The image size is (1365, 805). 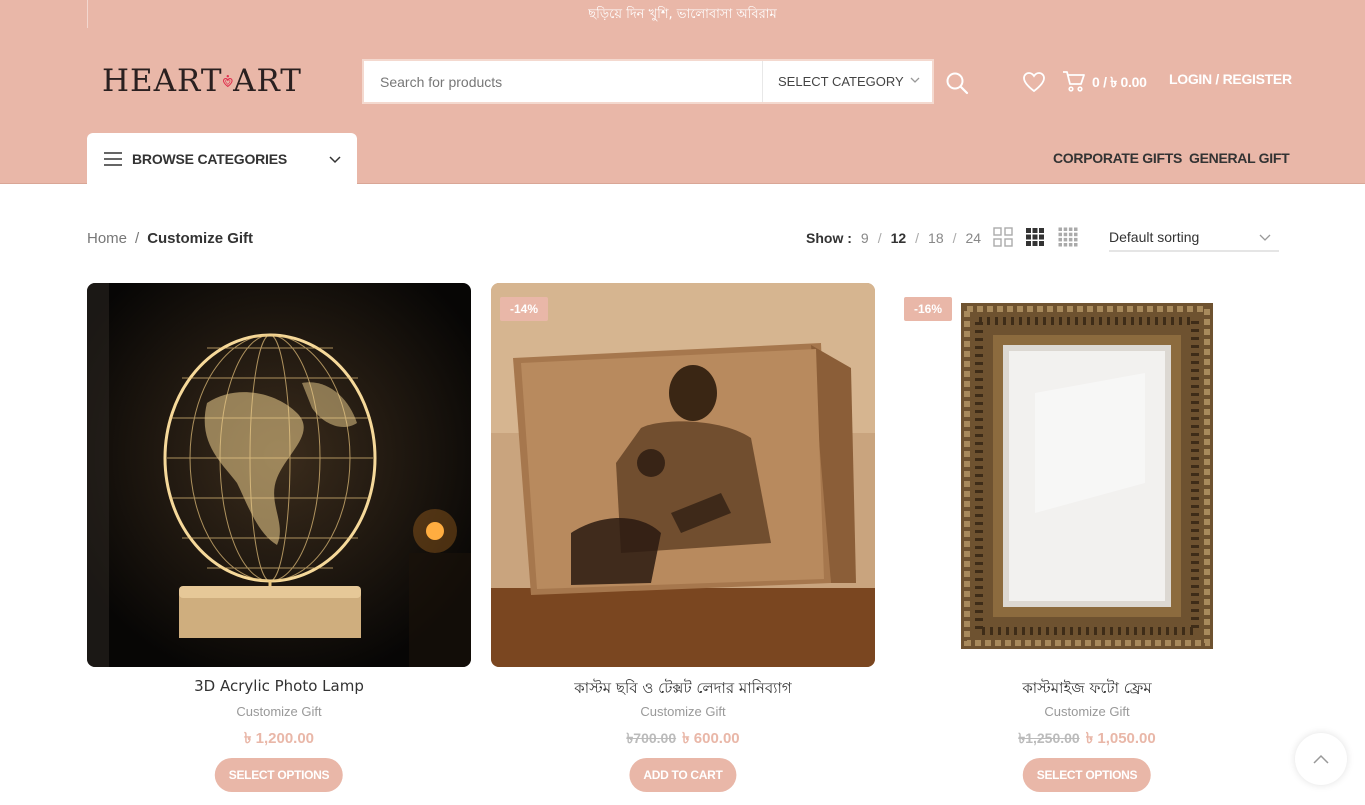 What do you see at coordinates (524, 309) in the screenshot?
I see `discount-badge: -14%` at bounding box center [524, 309].